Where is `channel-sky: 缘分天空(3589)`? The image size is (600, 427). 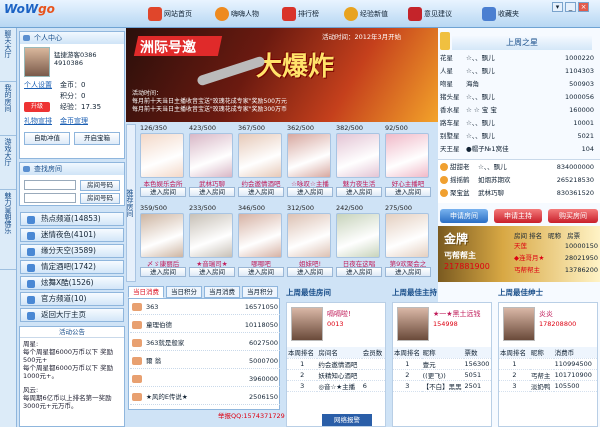
channel-sky: 缘分天空(3589) is located at coordinates (72, 251).